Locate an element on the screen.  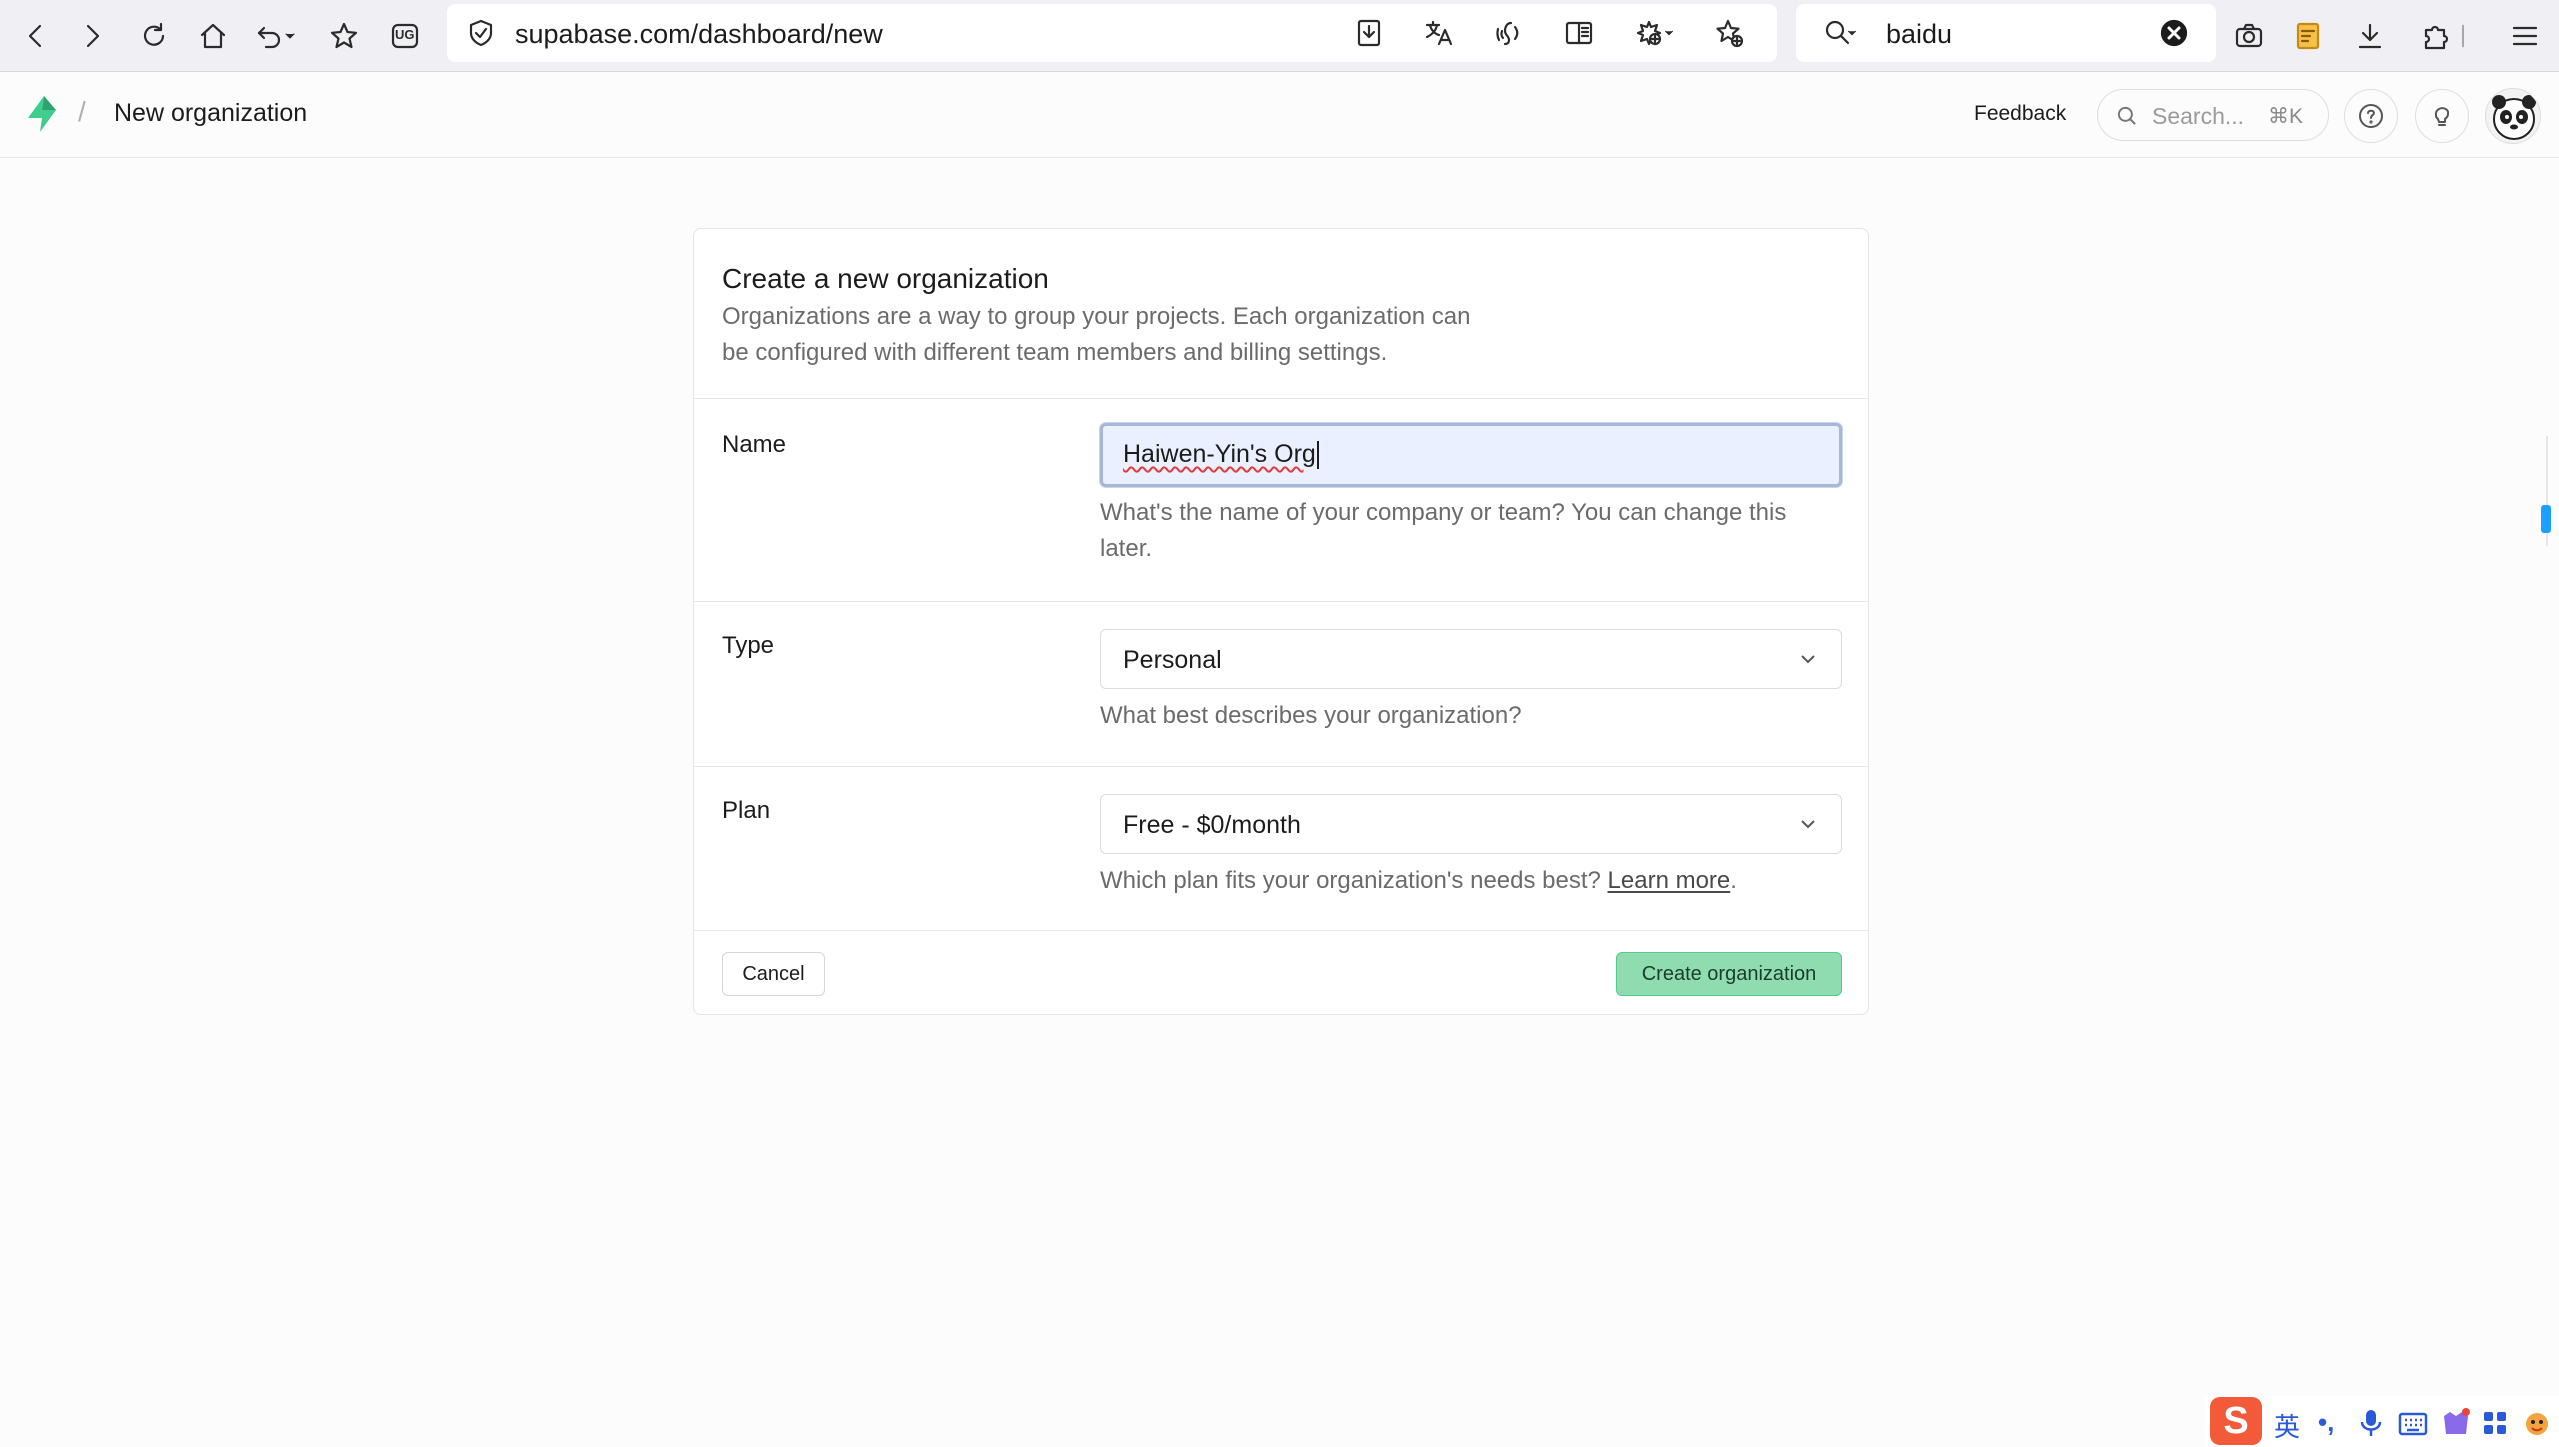
reader-view-icon is located at coordinates (1579, 33).